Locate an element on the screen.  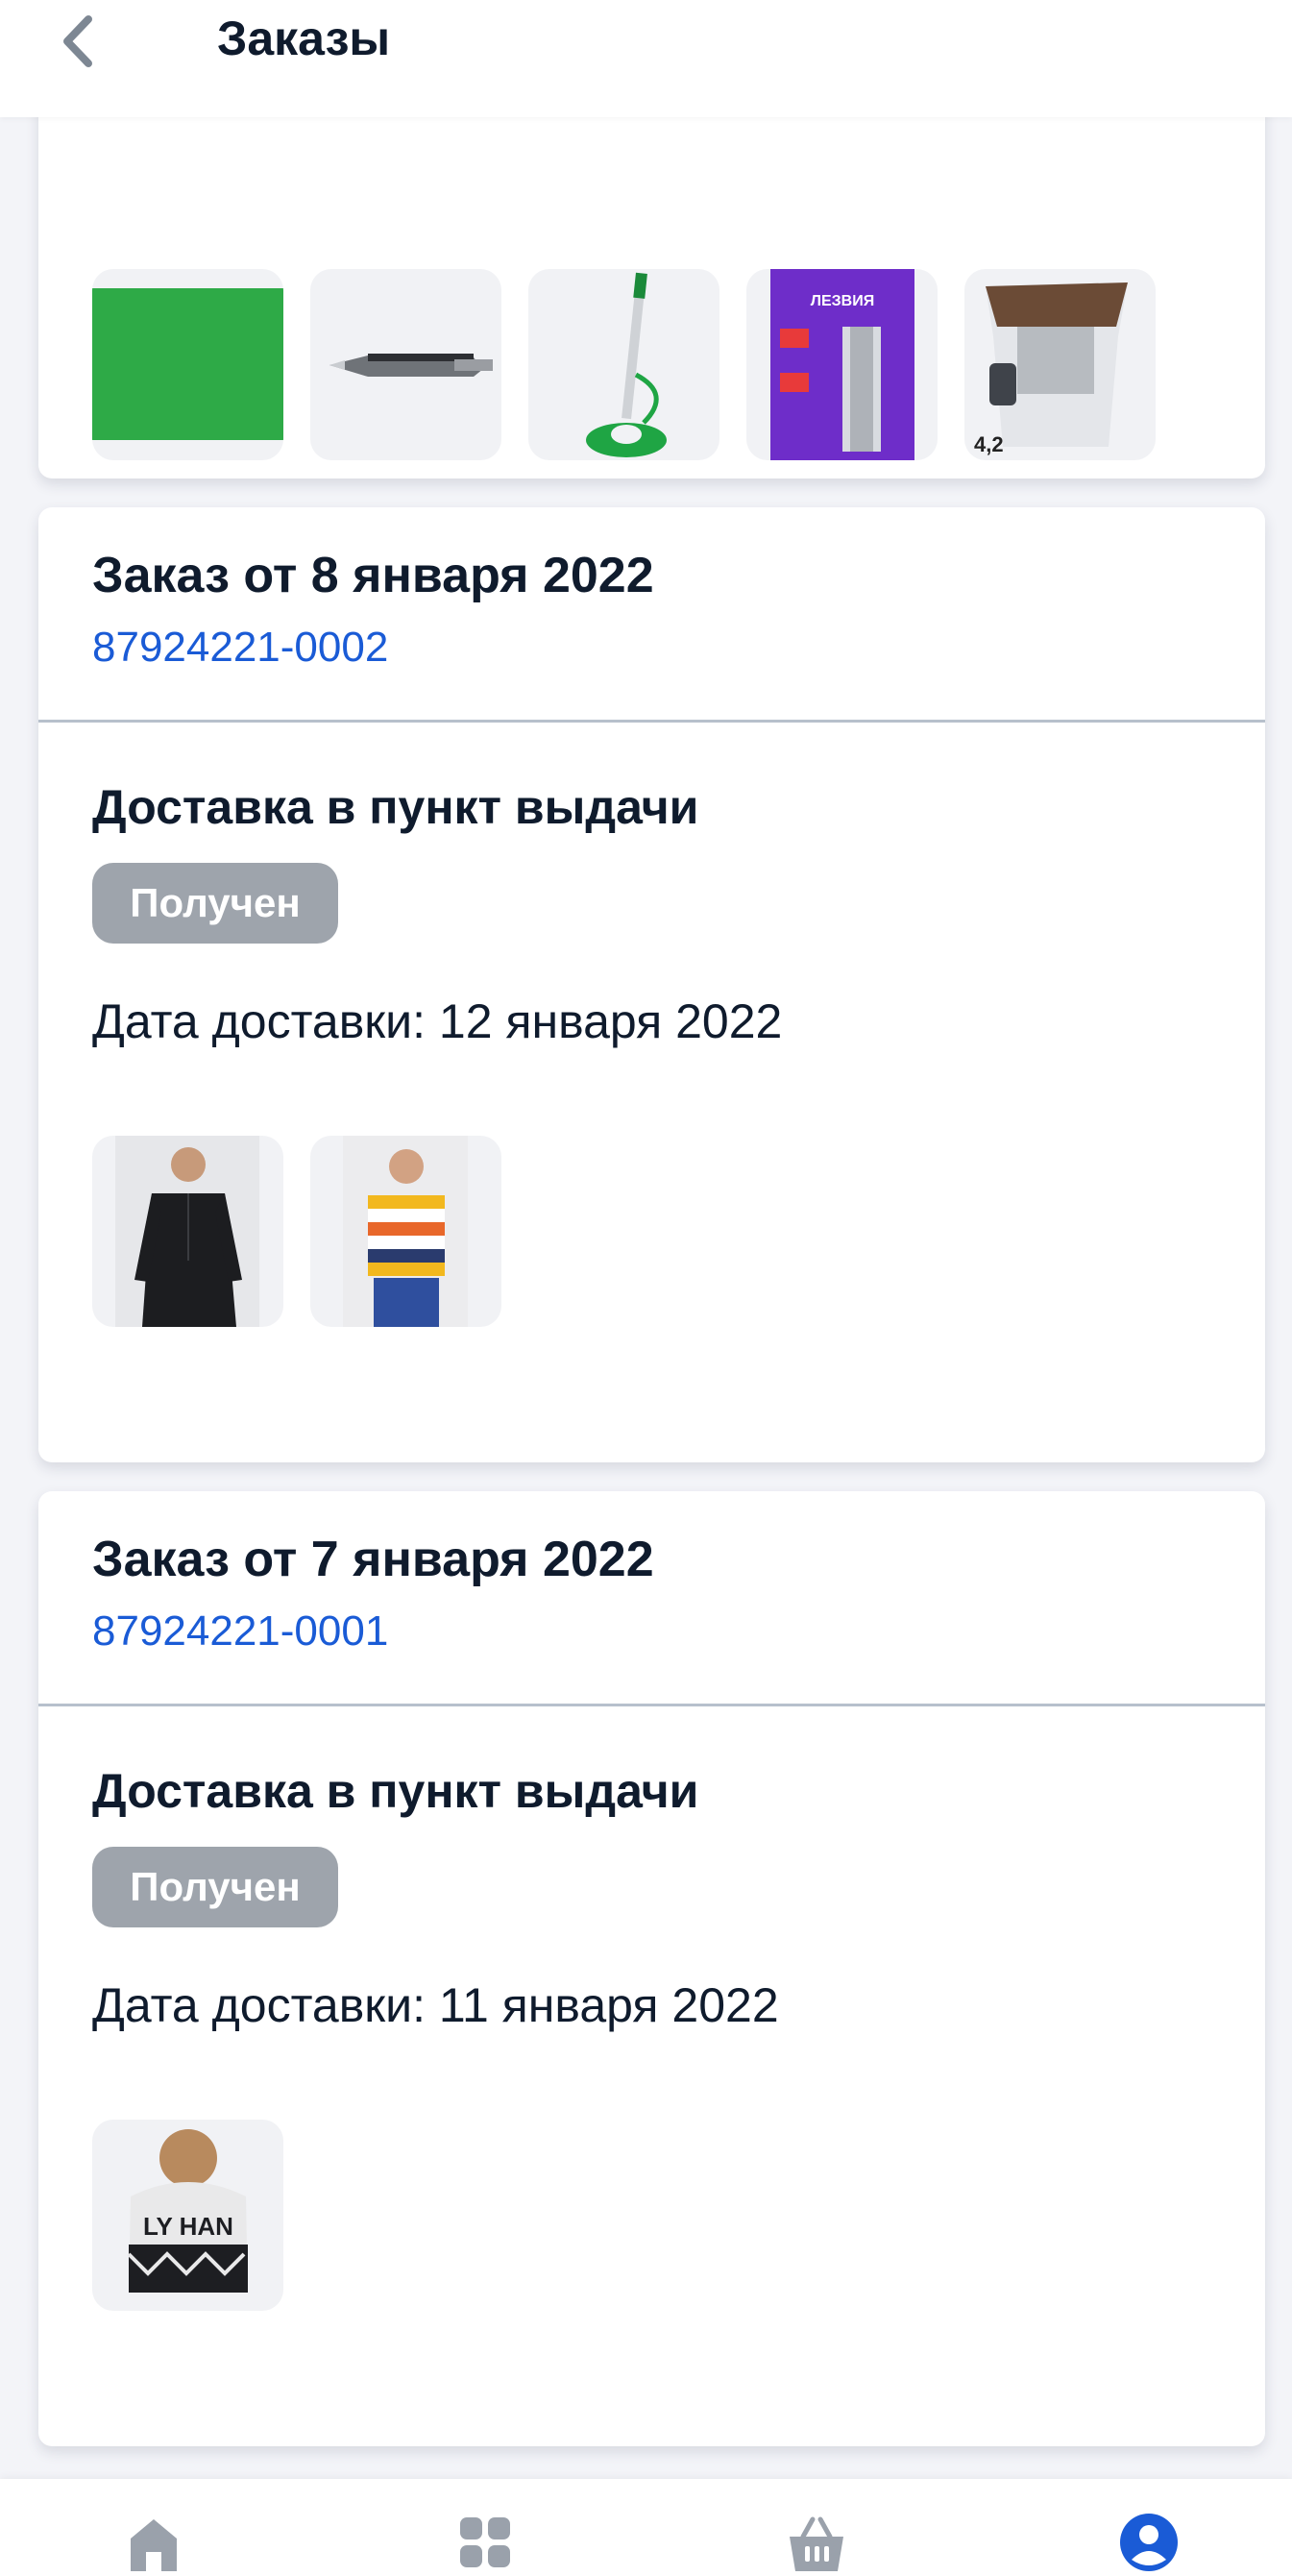
product-thumbnails: LY HAN is located at coordinates (188, 2215).